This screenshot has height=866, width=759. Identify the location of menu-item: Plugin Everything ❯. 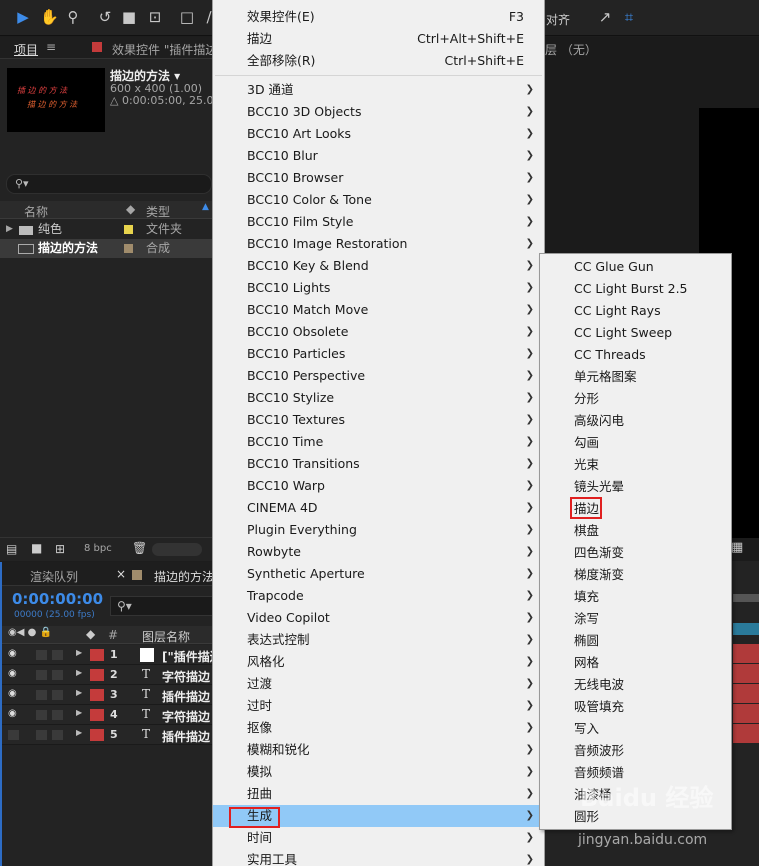
(378, 530).